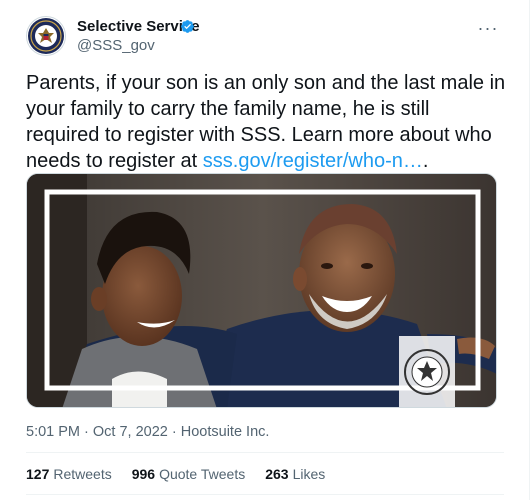 Image resolution: width=530 pixels, height=500 pixels. What do you see at coordinates (53, 432) in the screenshot?
I see `tweet-time: 5:01 PM` at bounding box center [53, 432].